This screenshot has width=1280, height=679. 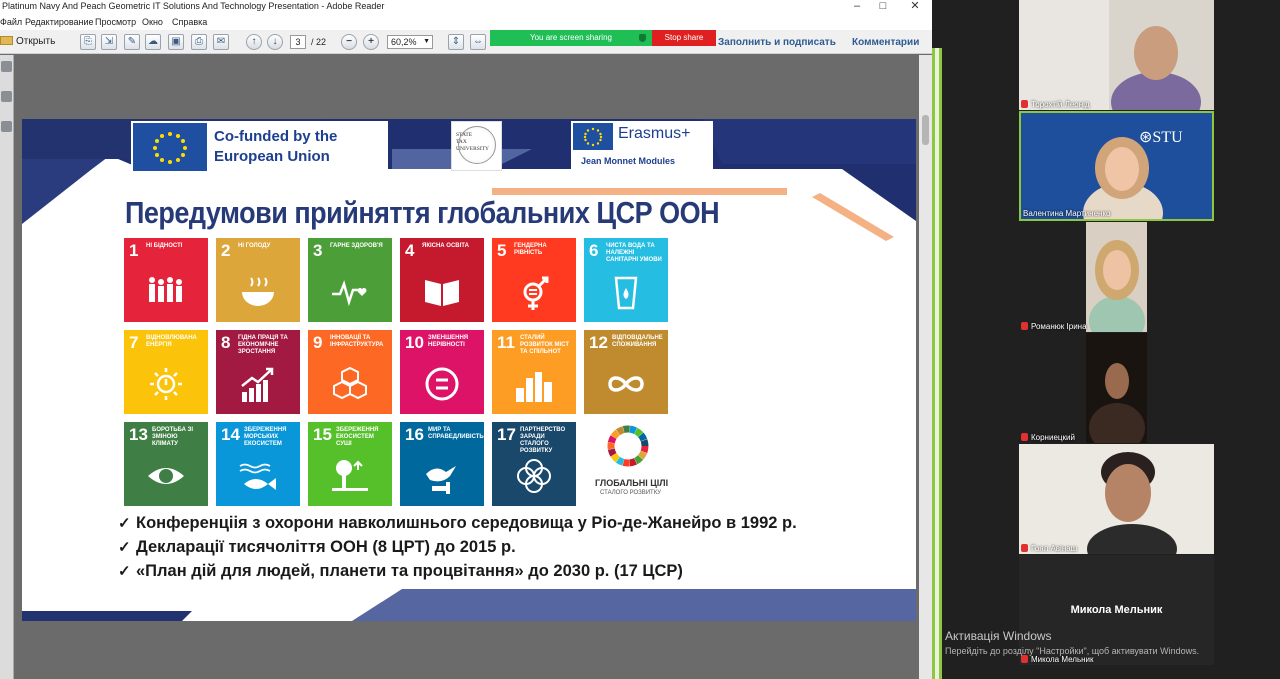 I want to click on save-icon: ▣, so click(x=176, y=42).